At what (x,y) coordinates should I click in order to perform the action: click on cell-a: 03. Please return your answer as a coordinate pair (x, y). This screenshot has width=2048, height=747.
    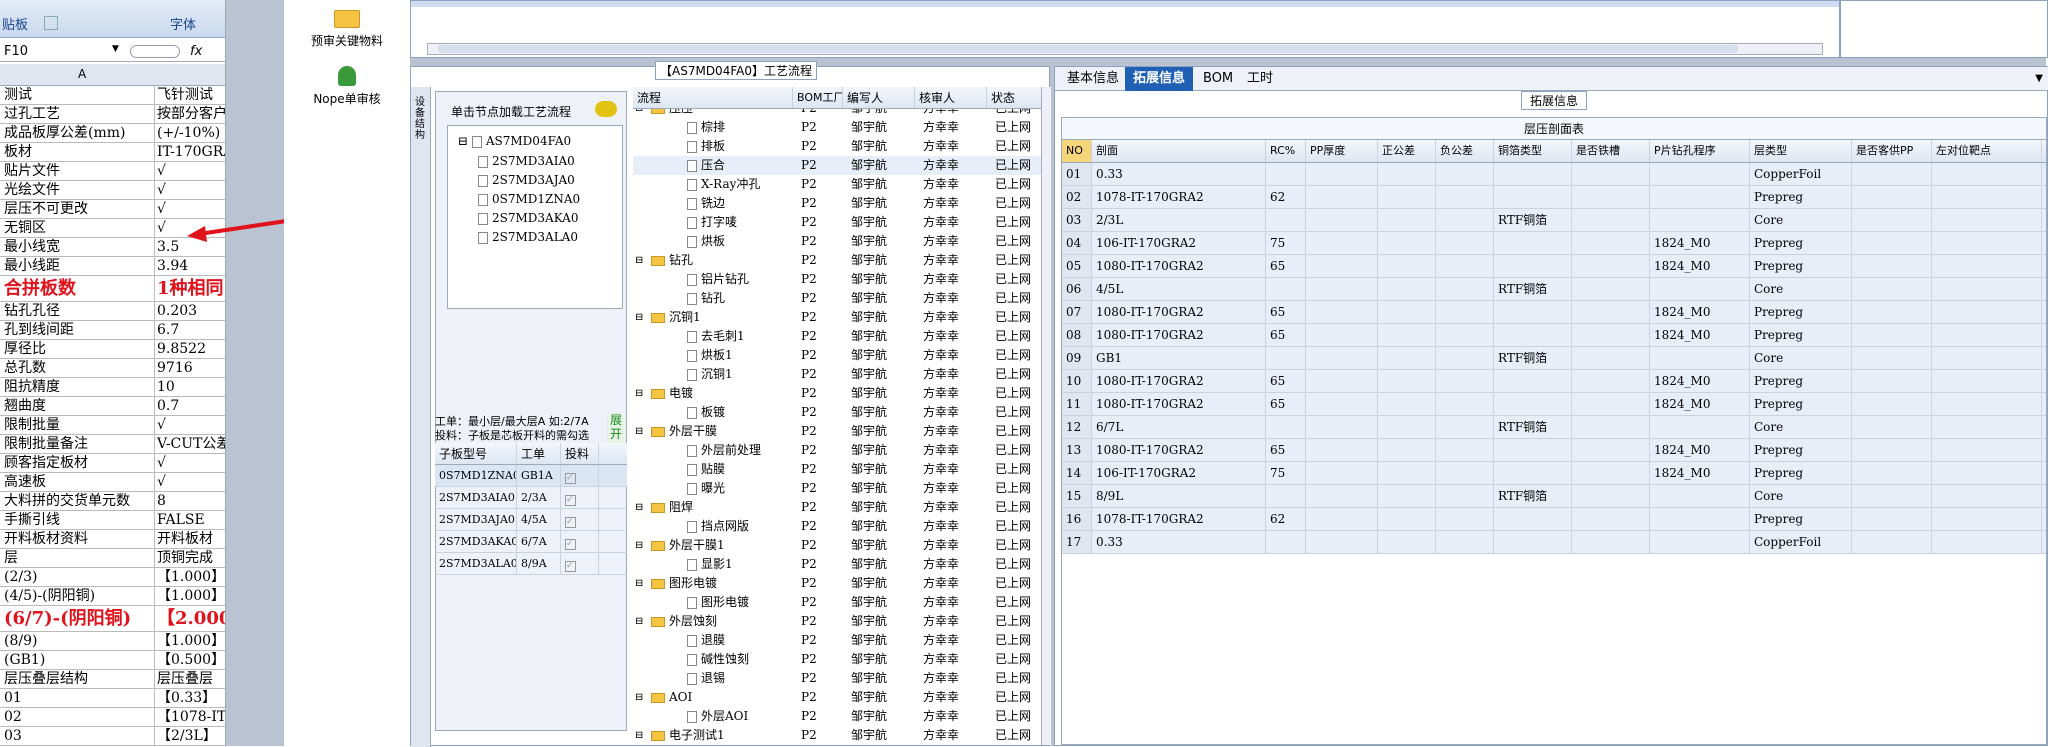
    Looking at the image, I should click on (79, 736).